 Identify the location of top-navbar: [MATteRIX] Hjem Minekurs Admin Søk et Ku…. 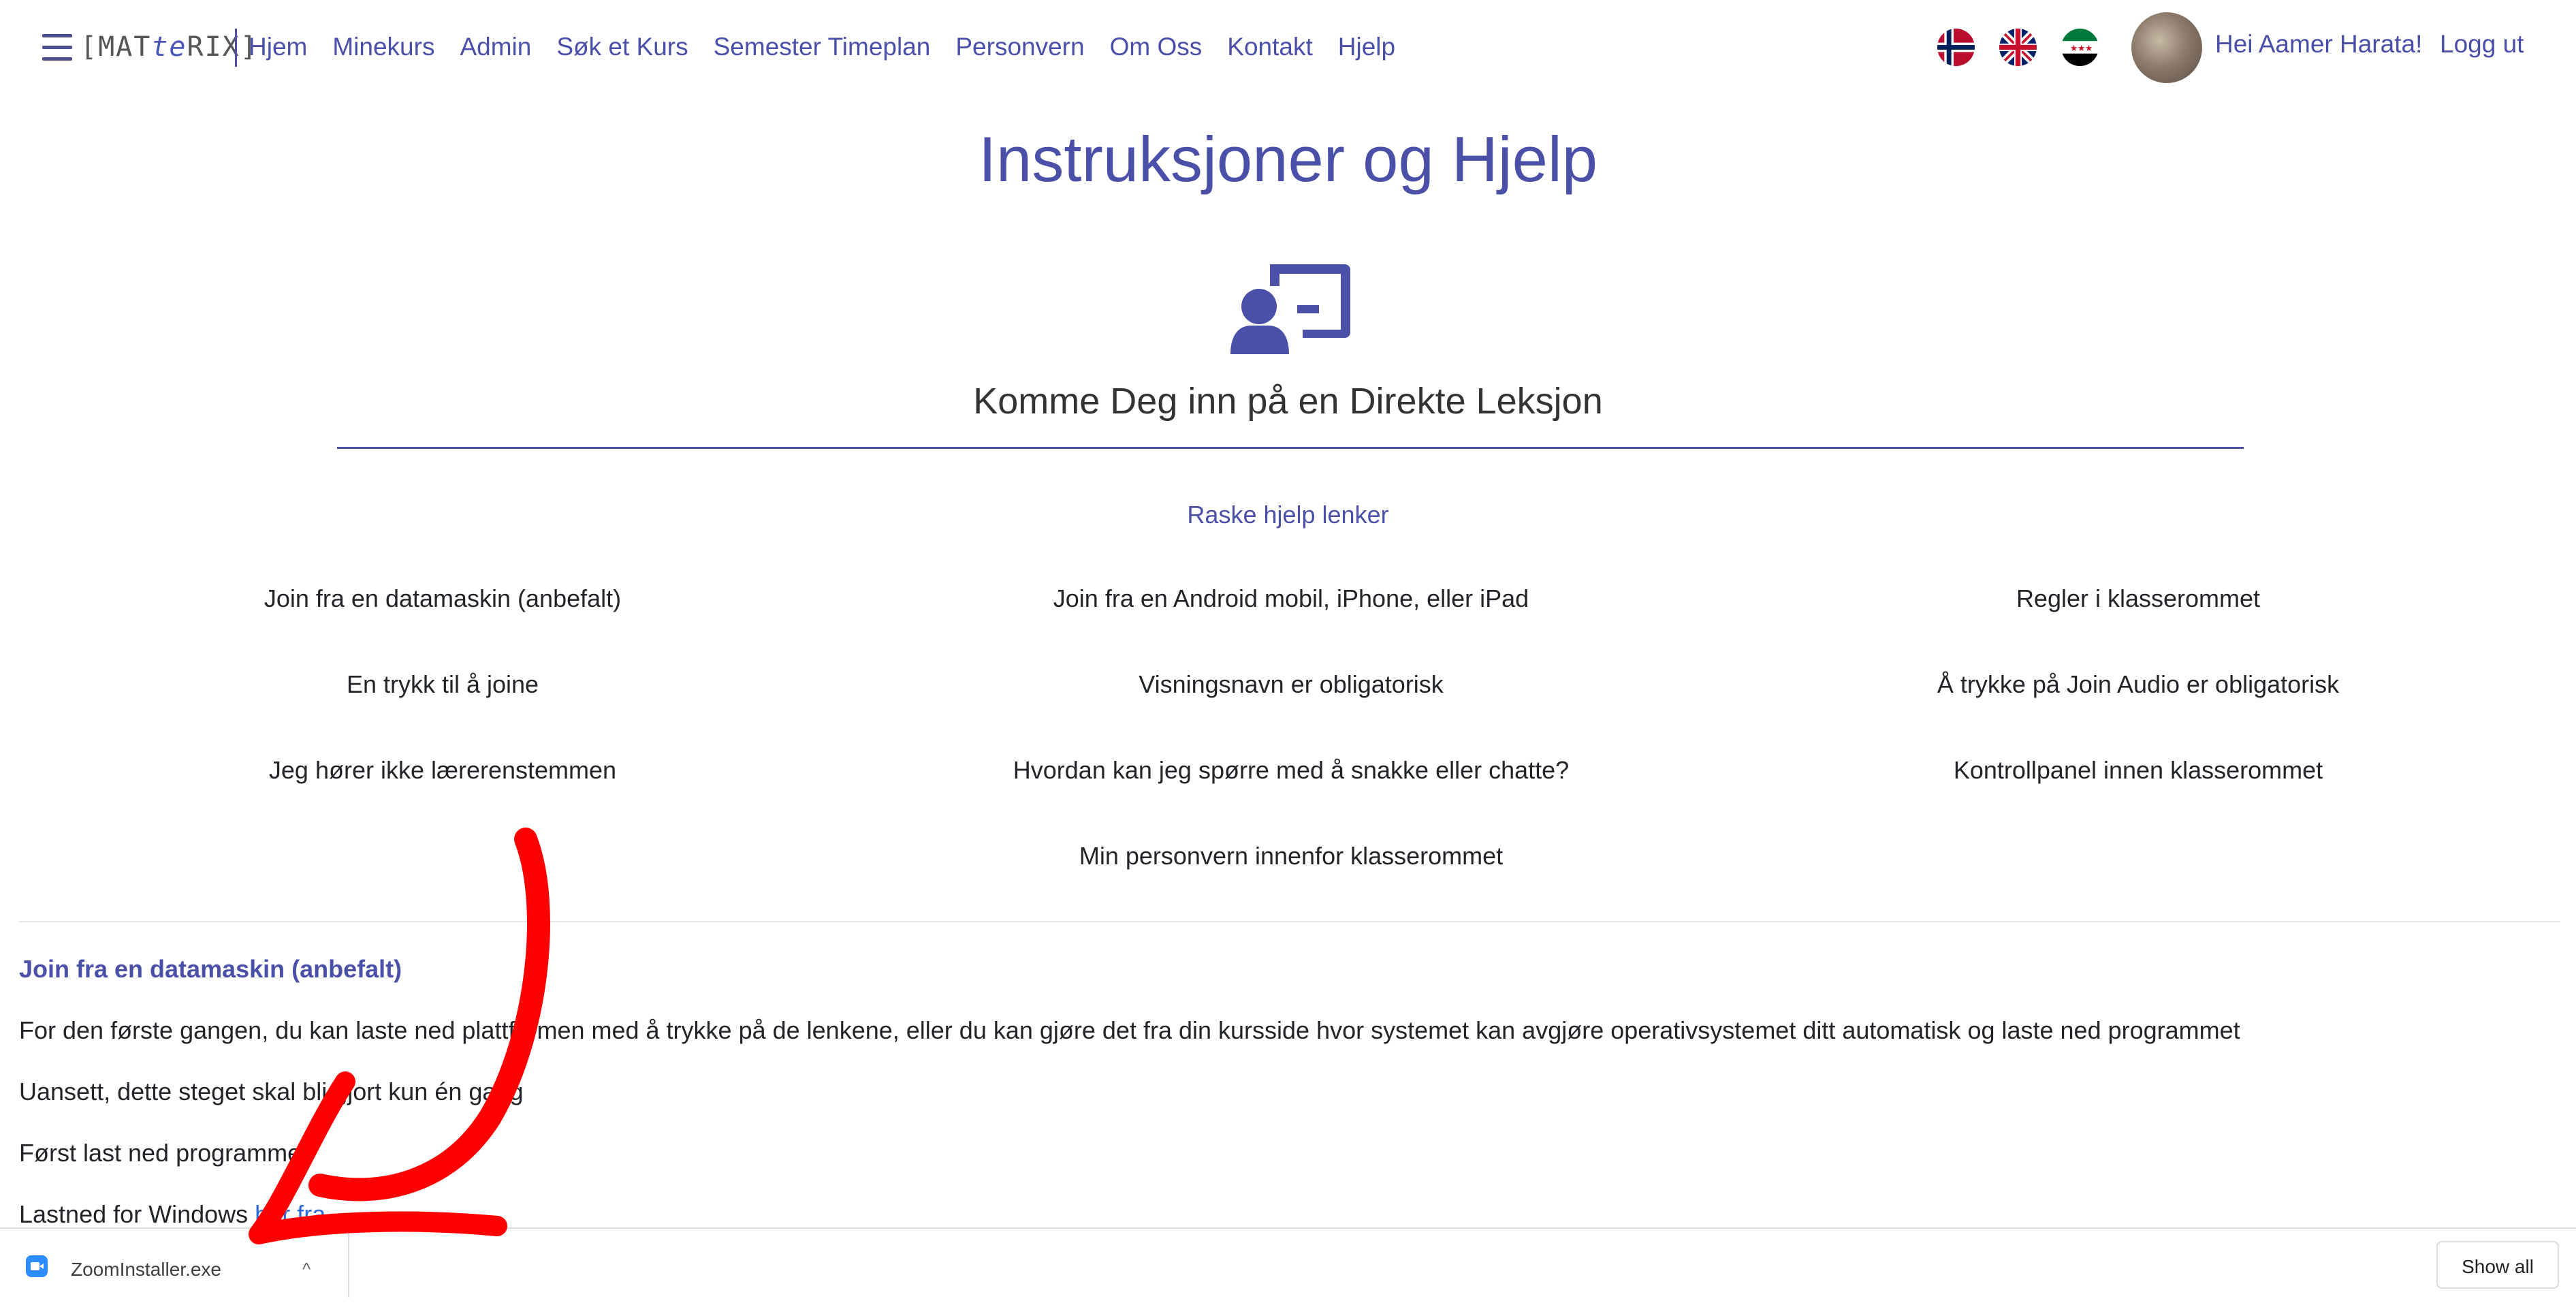
(1288, 48).